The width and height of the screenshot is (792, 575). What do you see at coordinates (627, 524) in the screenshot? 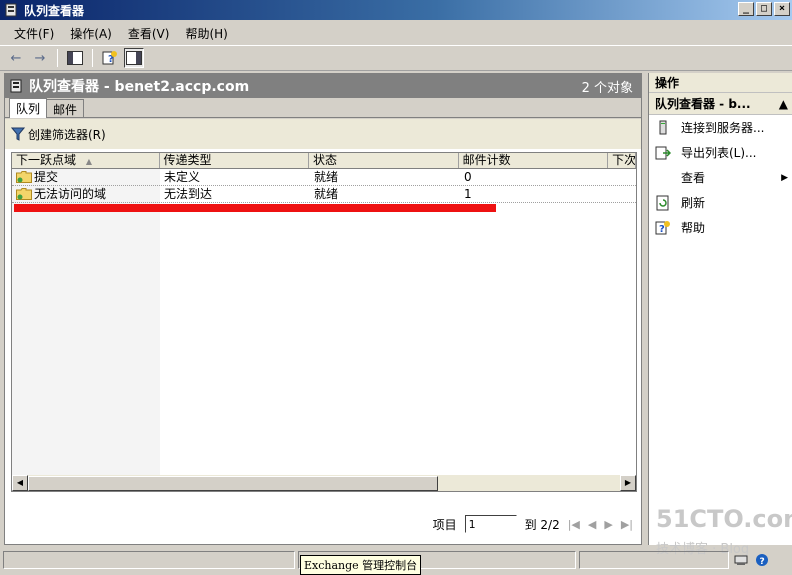
I see `last-page-icon: ▶|` at bounding box center [627, 524].